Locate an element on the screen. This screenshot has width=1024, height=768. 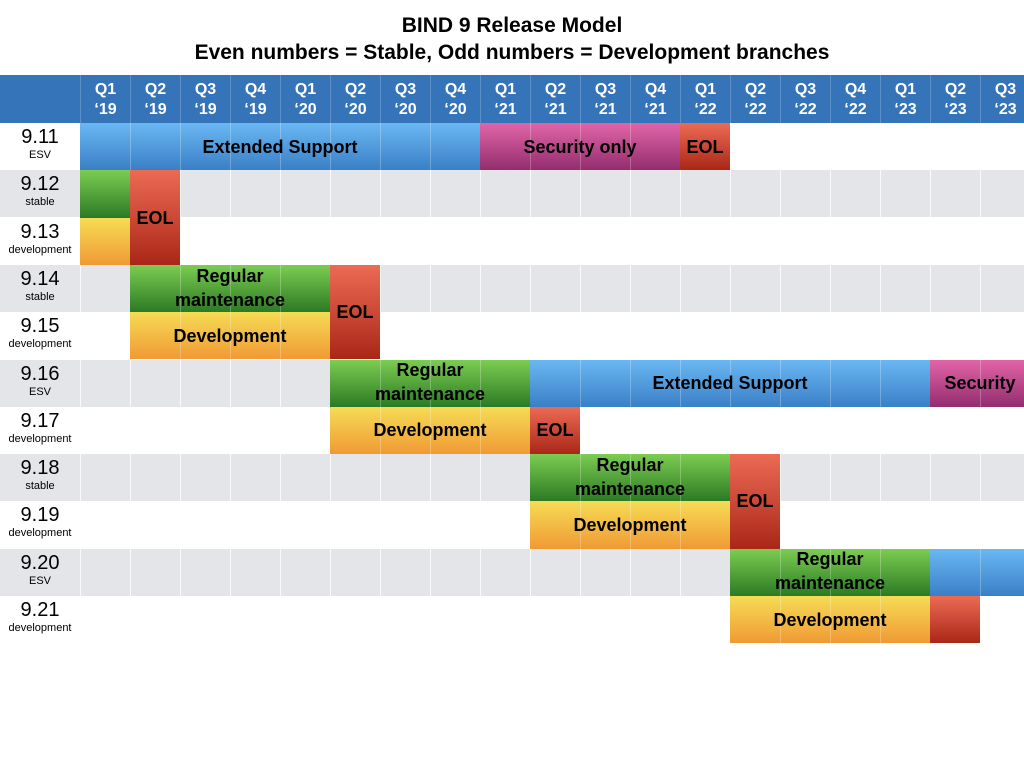
quarter-header: Q1 ‘23 is located at coordinates (905, 99).